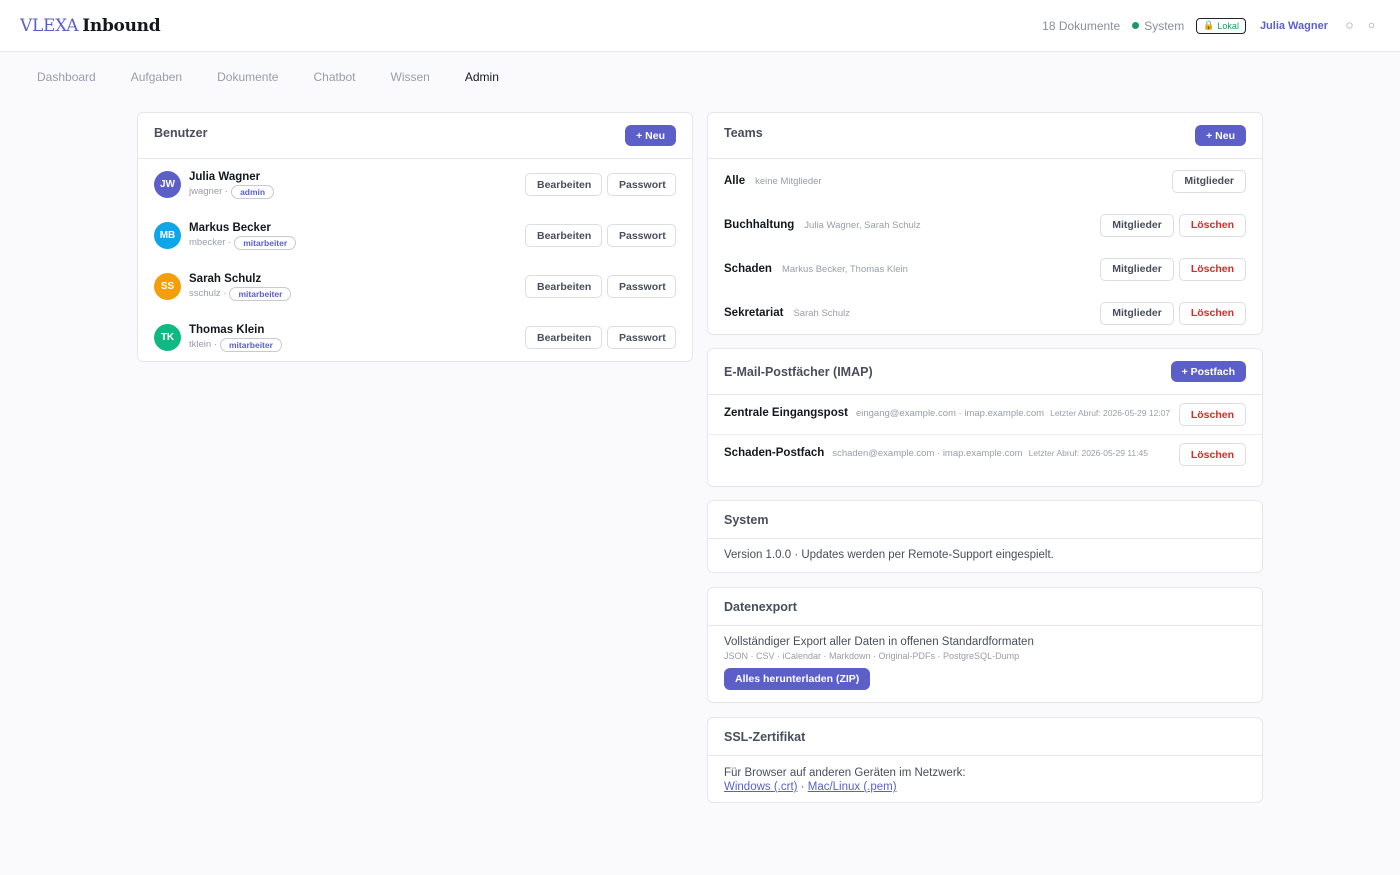 The width and height of the screenshot is (1400, 875). Describe the element at coordinates (227, 329) in the screenshot. I see `user-name: Thomas Klein` at that location.